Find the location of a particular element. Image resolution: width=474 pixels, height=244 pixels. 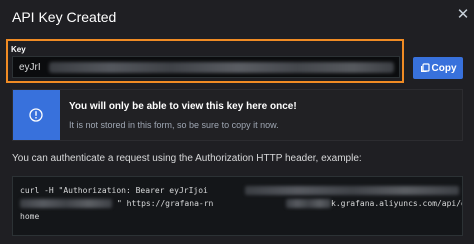

code-line-1: curl -H "Authorization: Bearer eyJrIjoi is located at coordinates (114, 190).